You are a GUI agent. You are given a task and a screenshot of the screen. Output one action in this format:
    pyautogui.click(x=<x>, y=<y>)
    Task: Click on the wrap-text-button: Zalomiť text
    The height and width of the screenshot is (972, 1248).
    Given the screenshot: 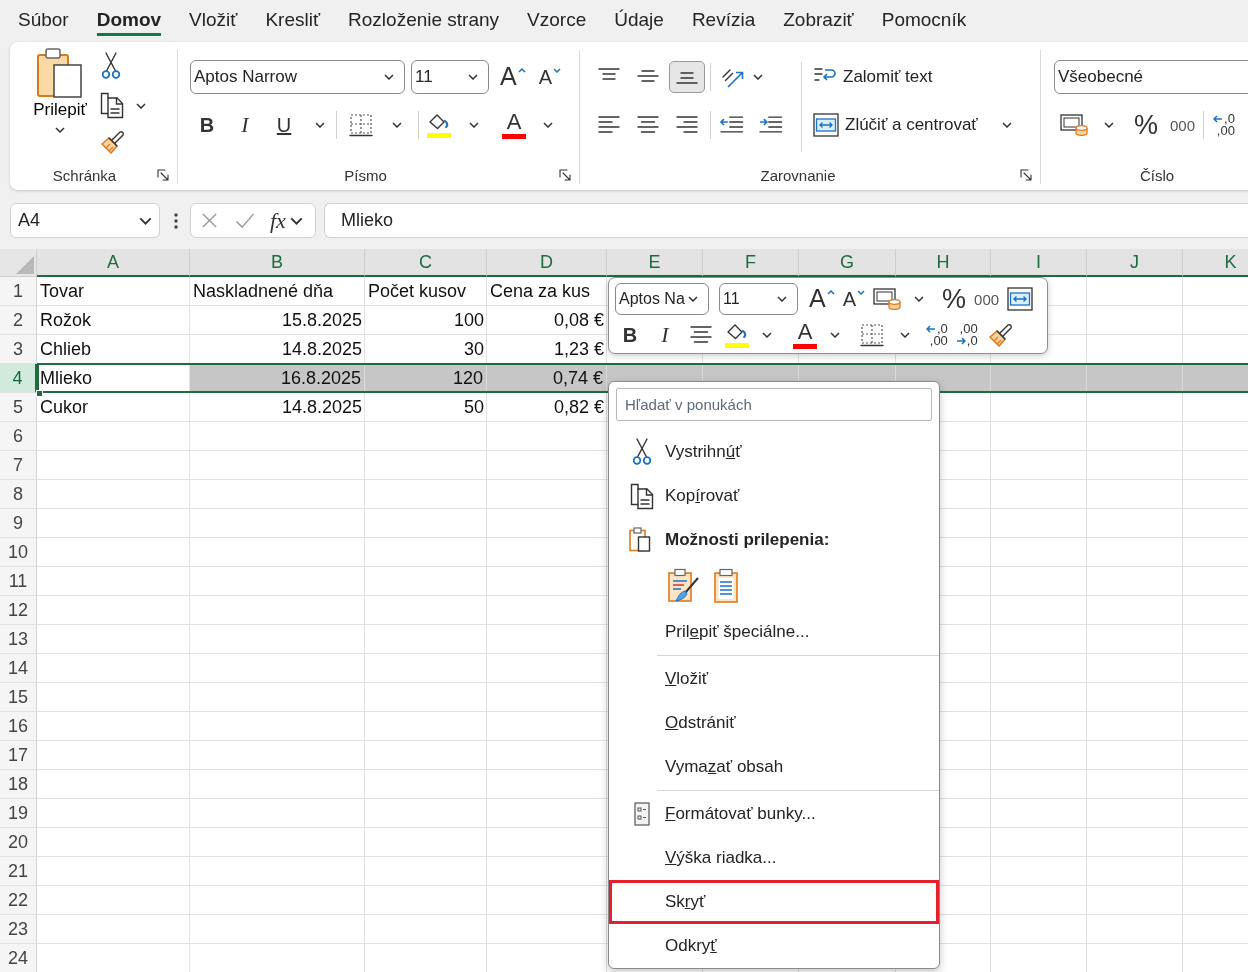 What is the action you would take?
    pyautogui.click(x=873, y=77)
    